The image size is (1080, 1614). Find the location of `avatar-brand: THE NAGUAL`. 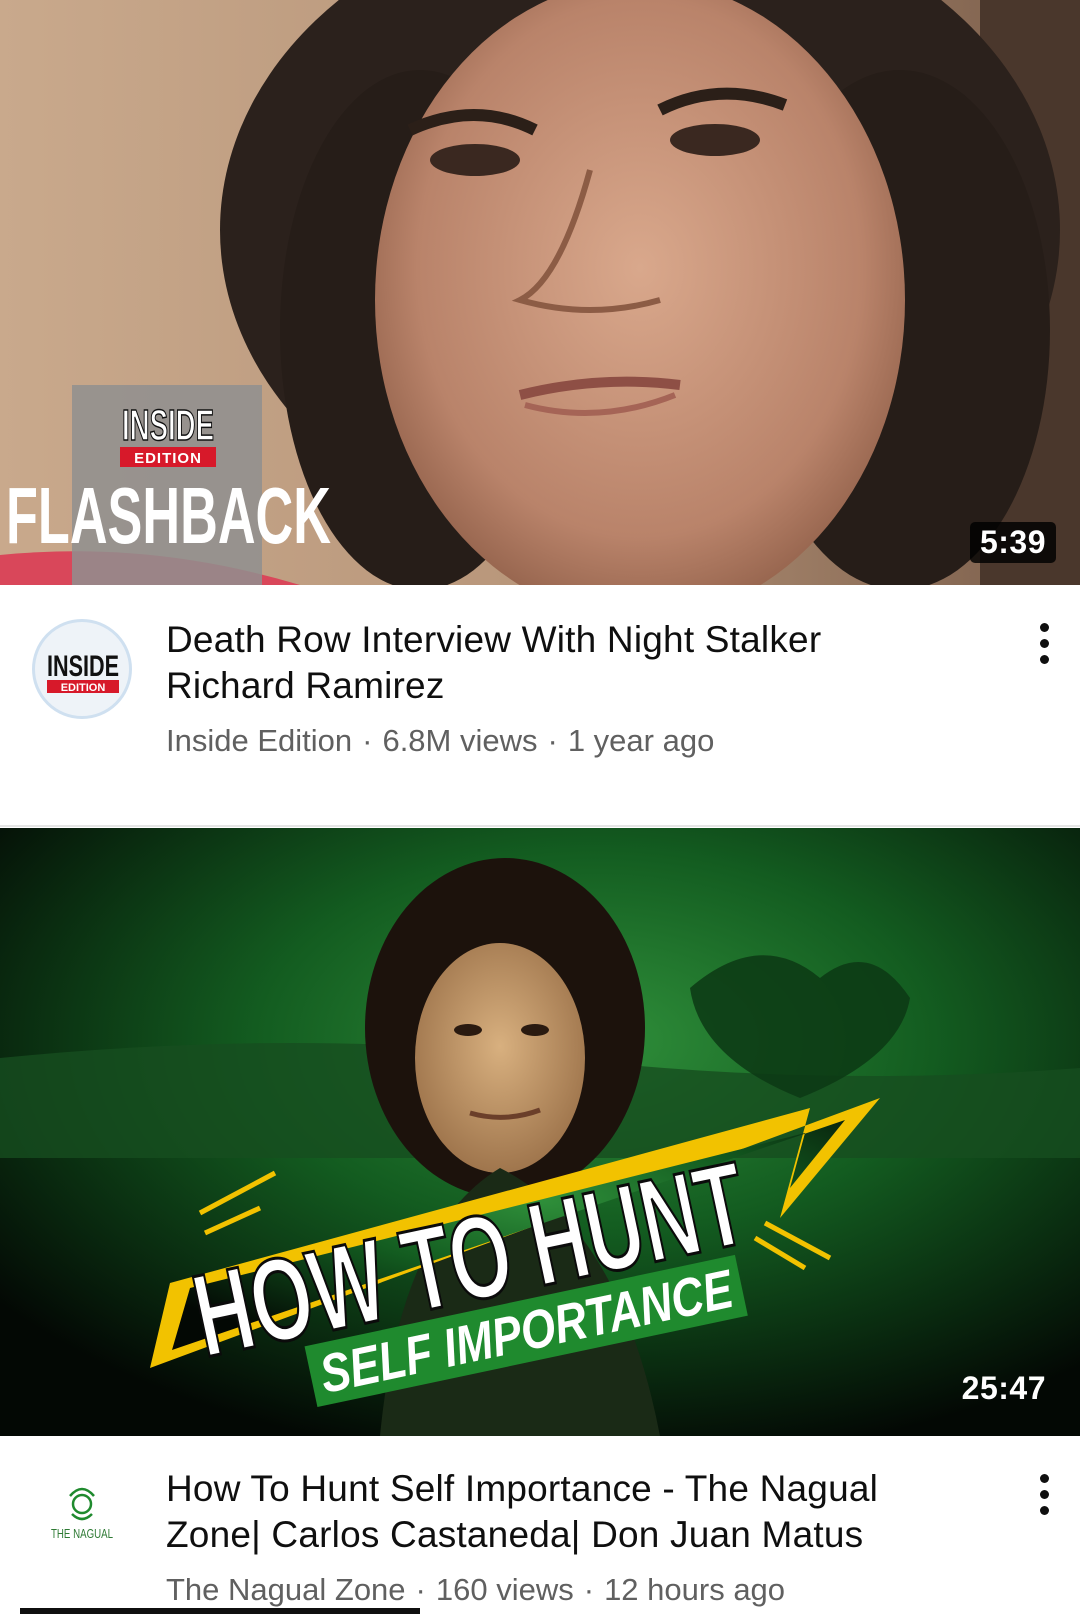

avatar-brand: THE NAGUAL is located at coordinates (82, 1533).